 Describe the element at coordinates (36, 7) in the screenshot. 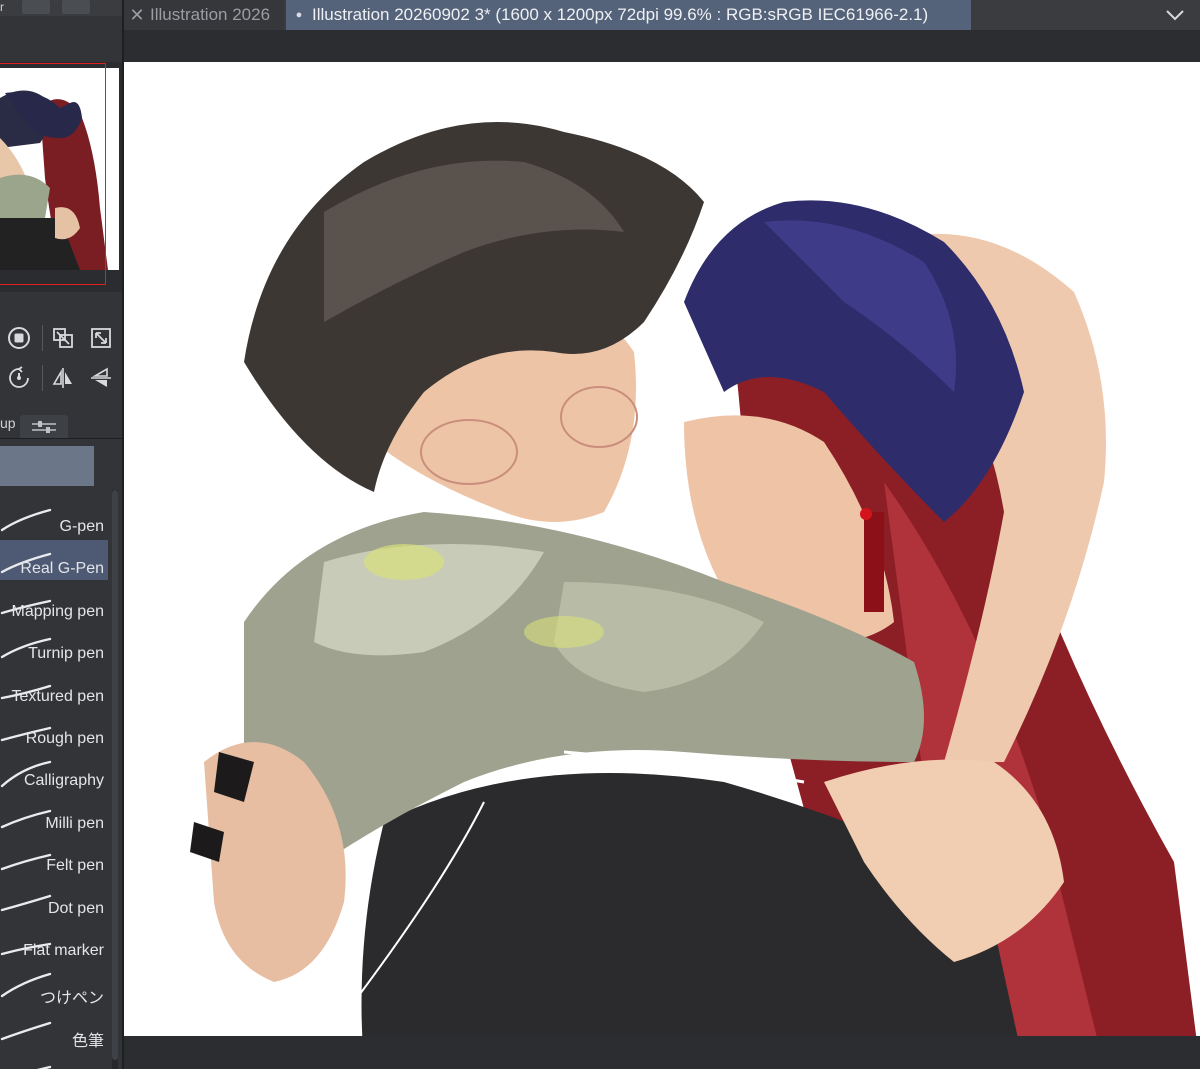

I see `layer-panel-icon` at that location.